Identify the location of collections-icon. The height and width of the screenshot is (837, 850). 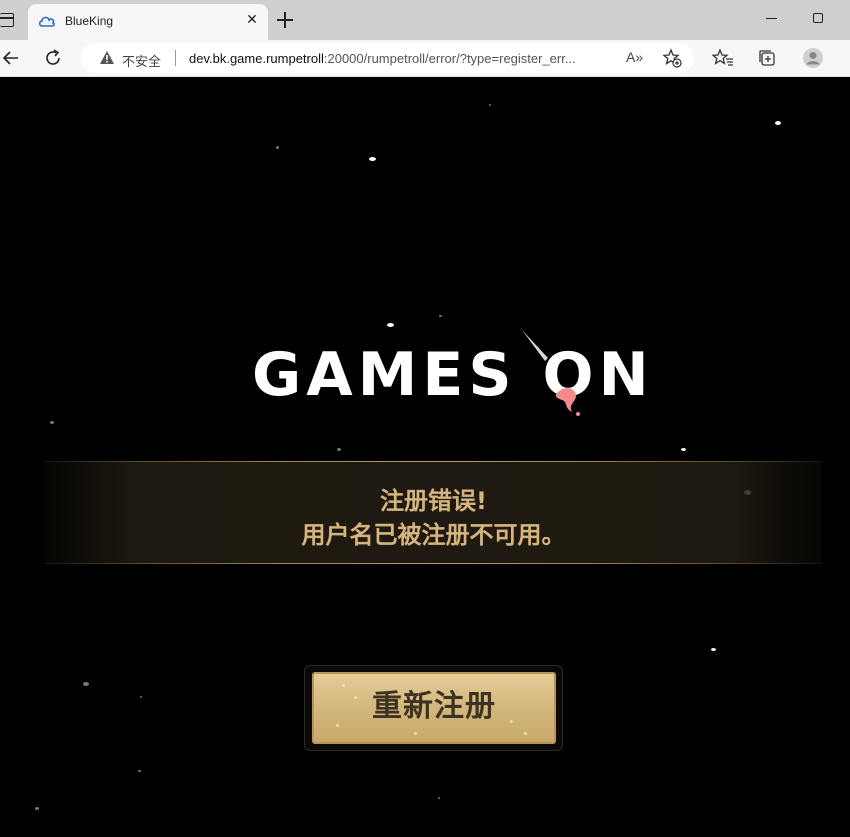
(767, 58).